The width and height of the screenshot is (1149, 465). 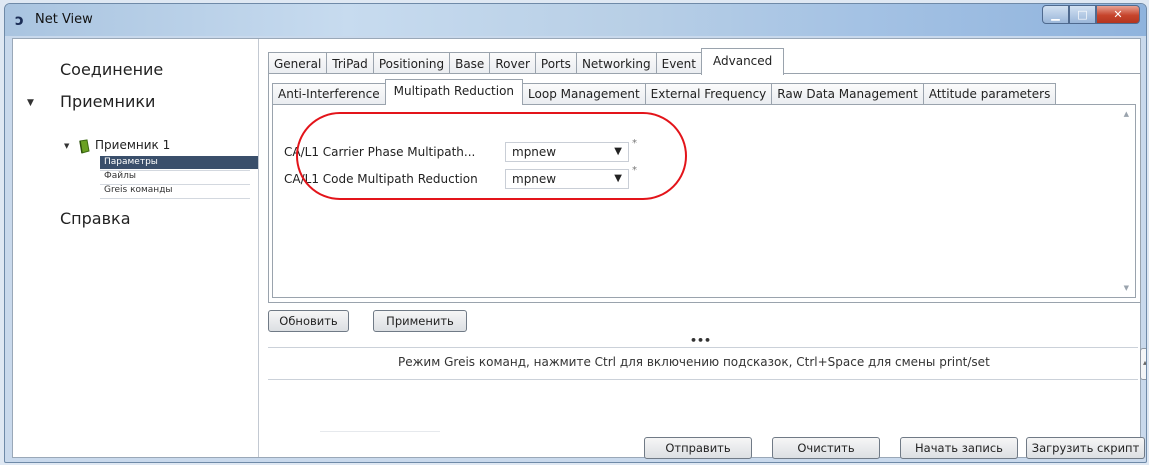 What do you see at coordinates (616, 63) in the screenshot?
I see `tab-networking: Networking` at bounding box center [616, 63].